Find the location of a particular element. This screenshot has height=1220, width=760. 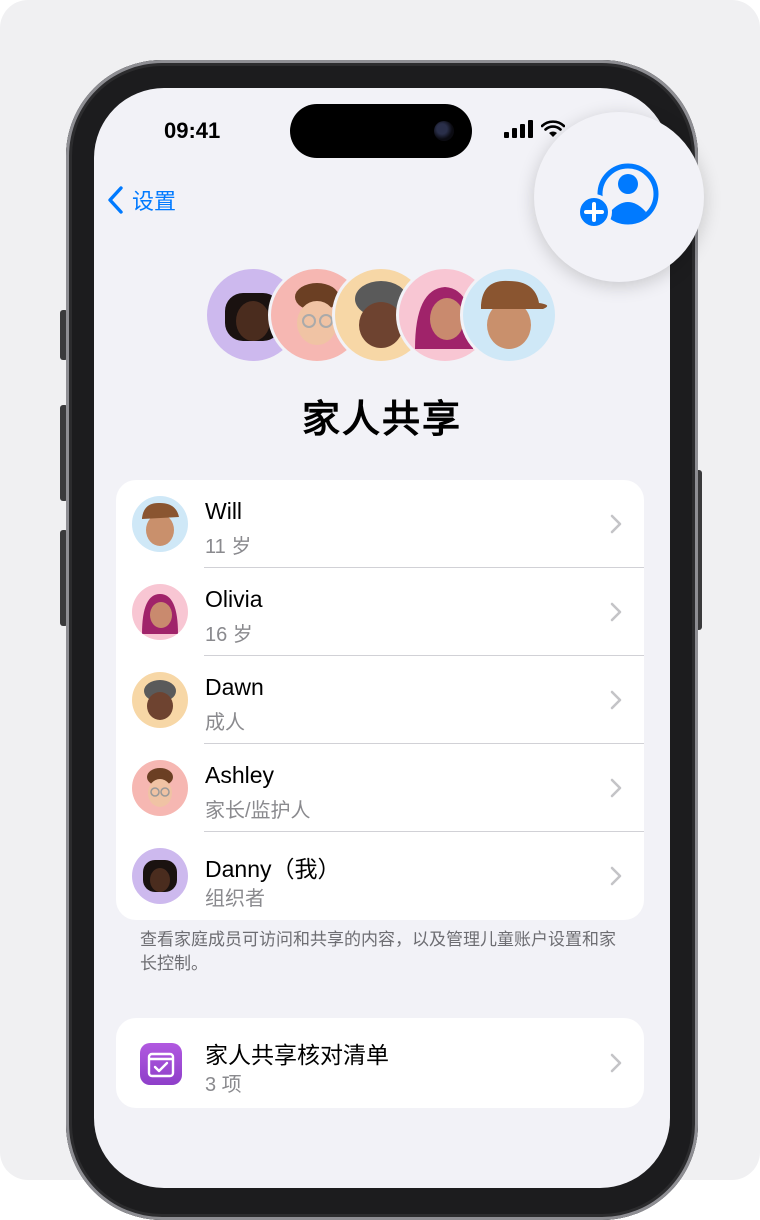

family-checklist-item: 家人共享核对清单 3 项 is located at coordinates (380, 1063).